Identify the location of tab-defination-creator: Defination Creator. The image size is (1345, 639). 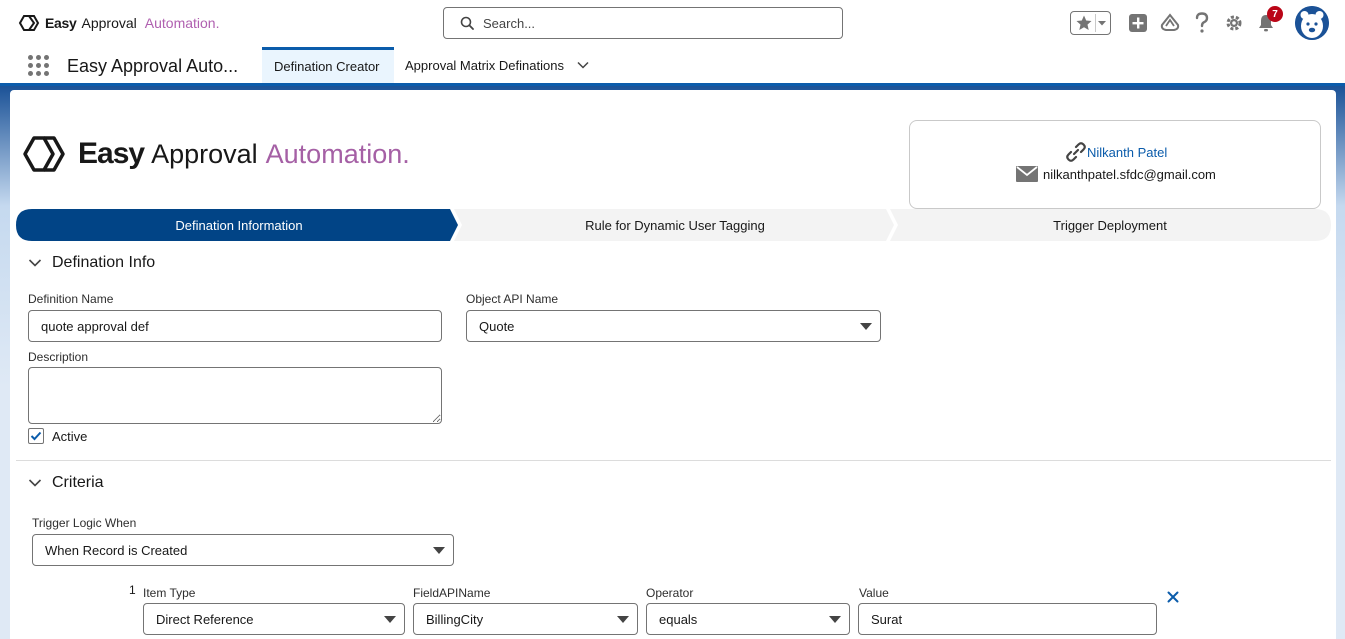
(328, 65).